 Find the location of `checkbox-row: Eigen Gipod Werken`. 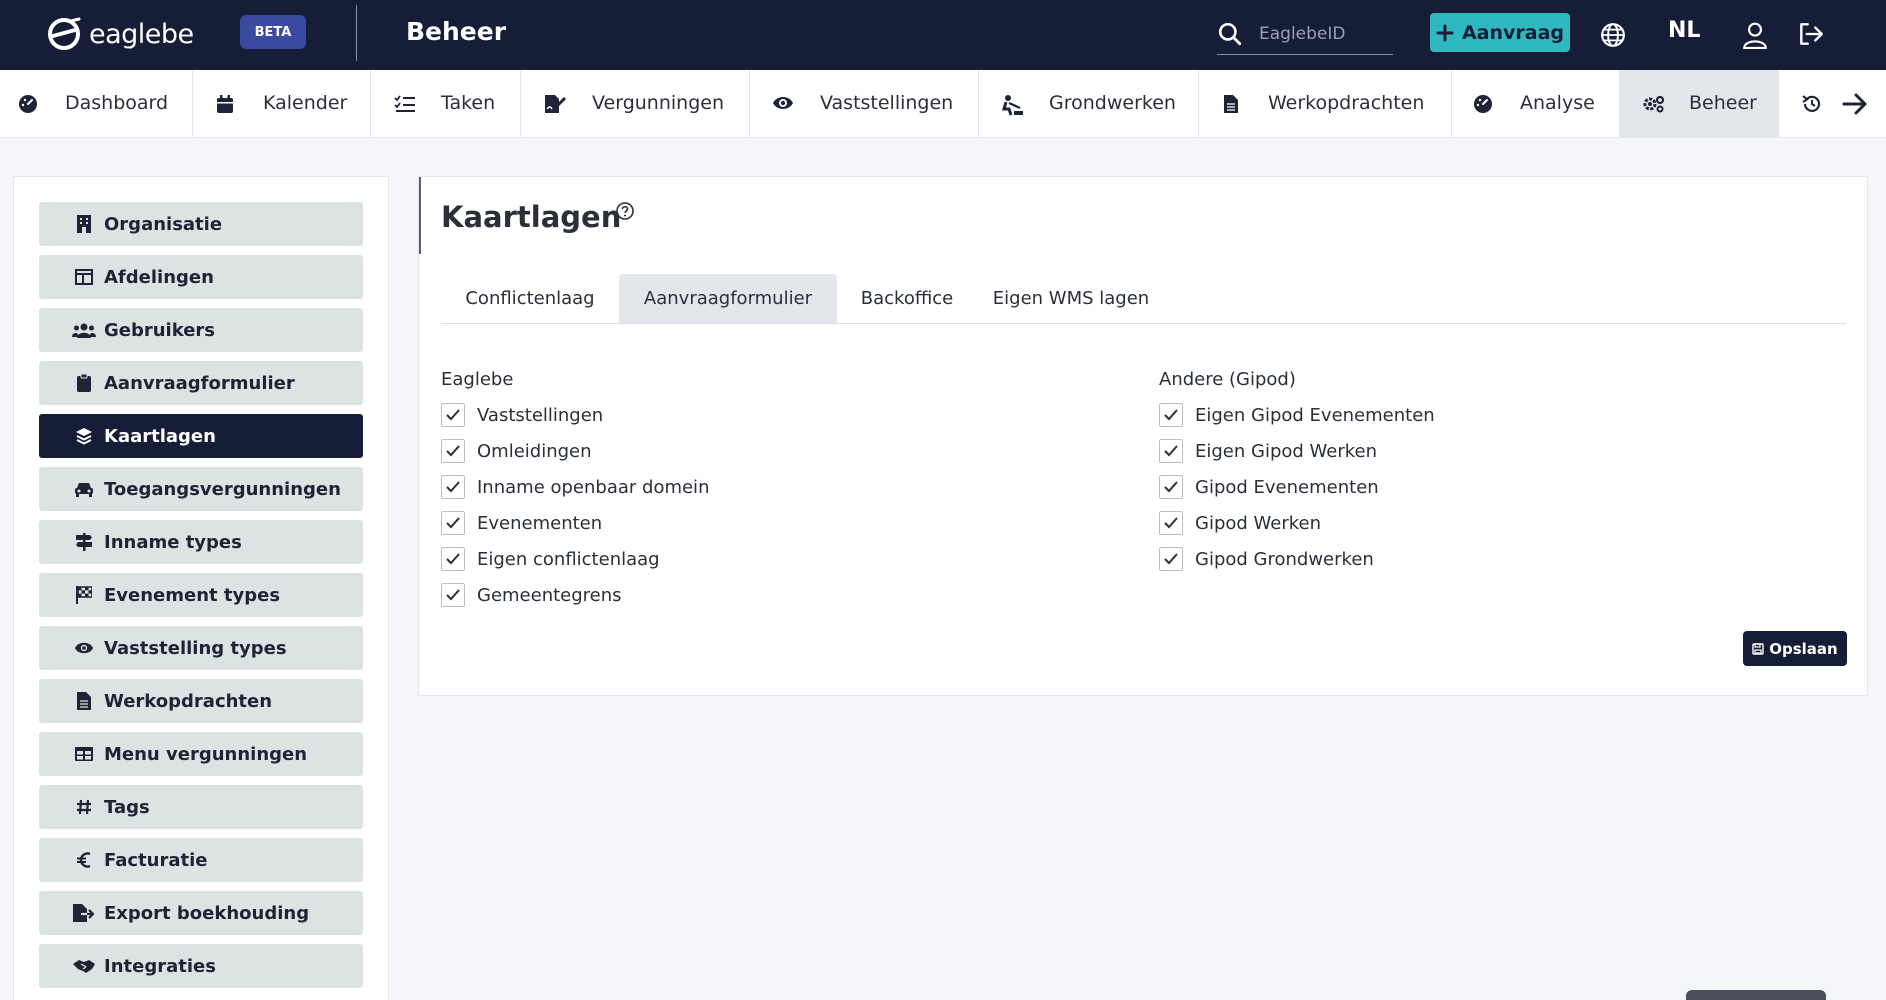

checkbox-row: Eigen Gipod Werken is located at coordinates (1268, 451).